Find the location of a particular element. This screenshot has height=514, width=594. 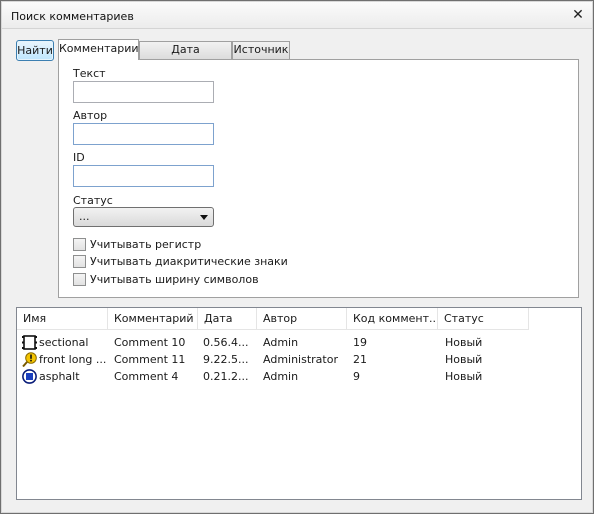

match-case-label: Учитывать регистр is located at coordinates (146, 244).